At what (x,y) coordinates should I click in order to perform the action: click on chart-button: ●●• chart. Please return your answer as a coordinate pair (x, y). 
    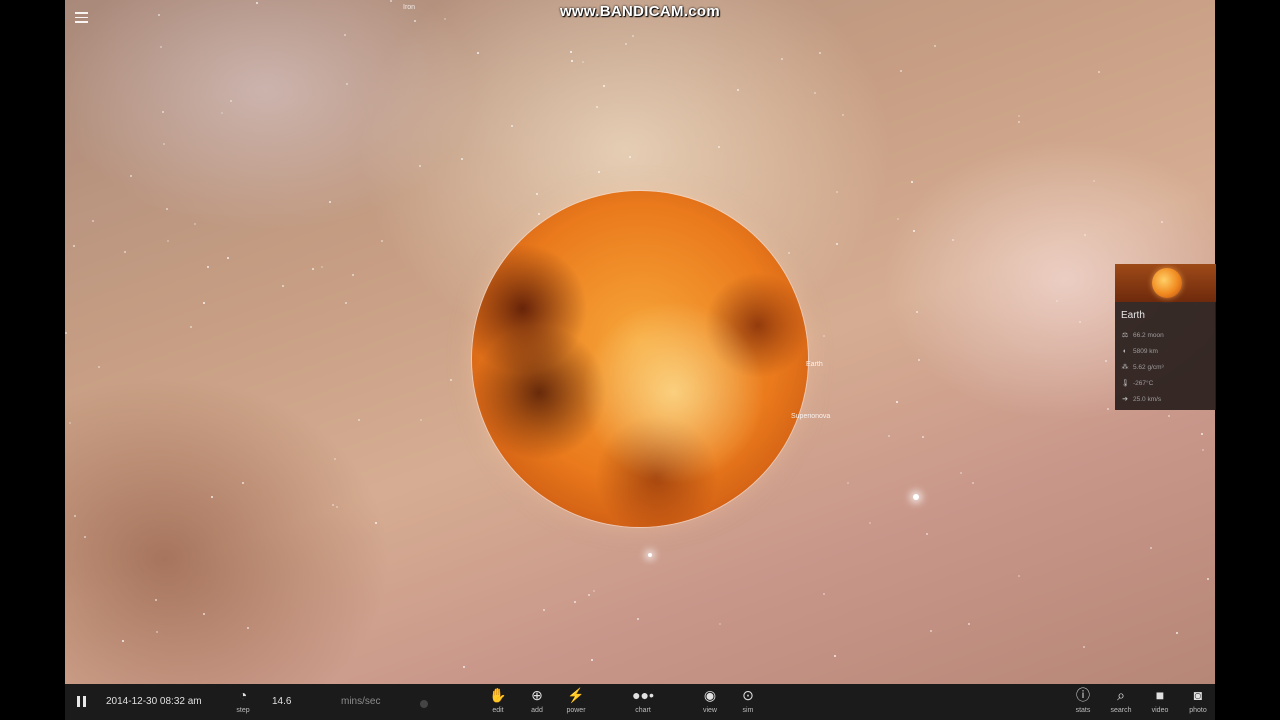
    Looking at the image, I should click on (643, 699).